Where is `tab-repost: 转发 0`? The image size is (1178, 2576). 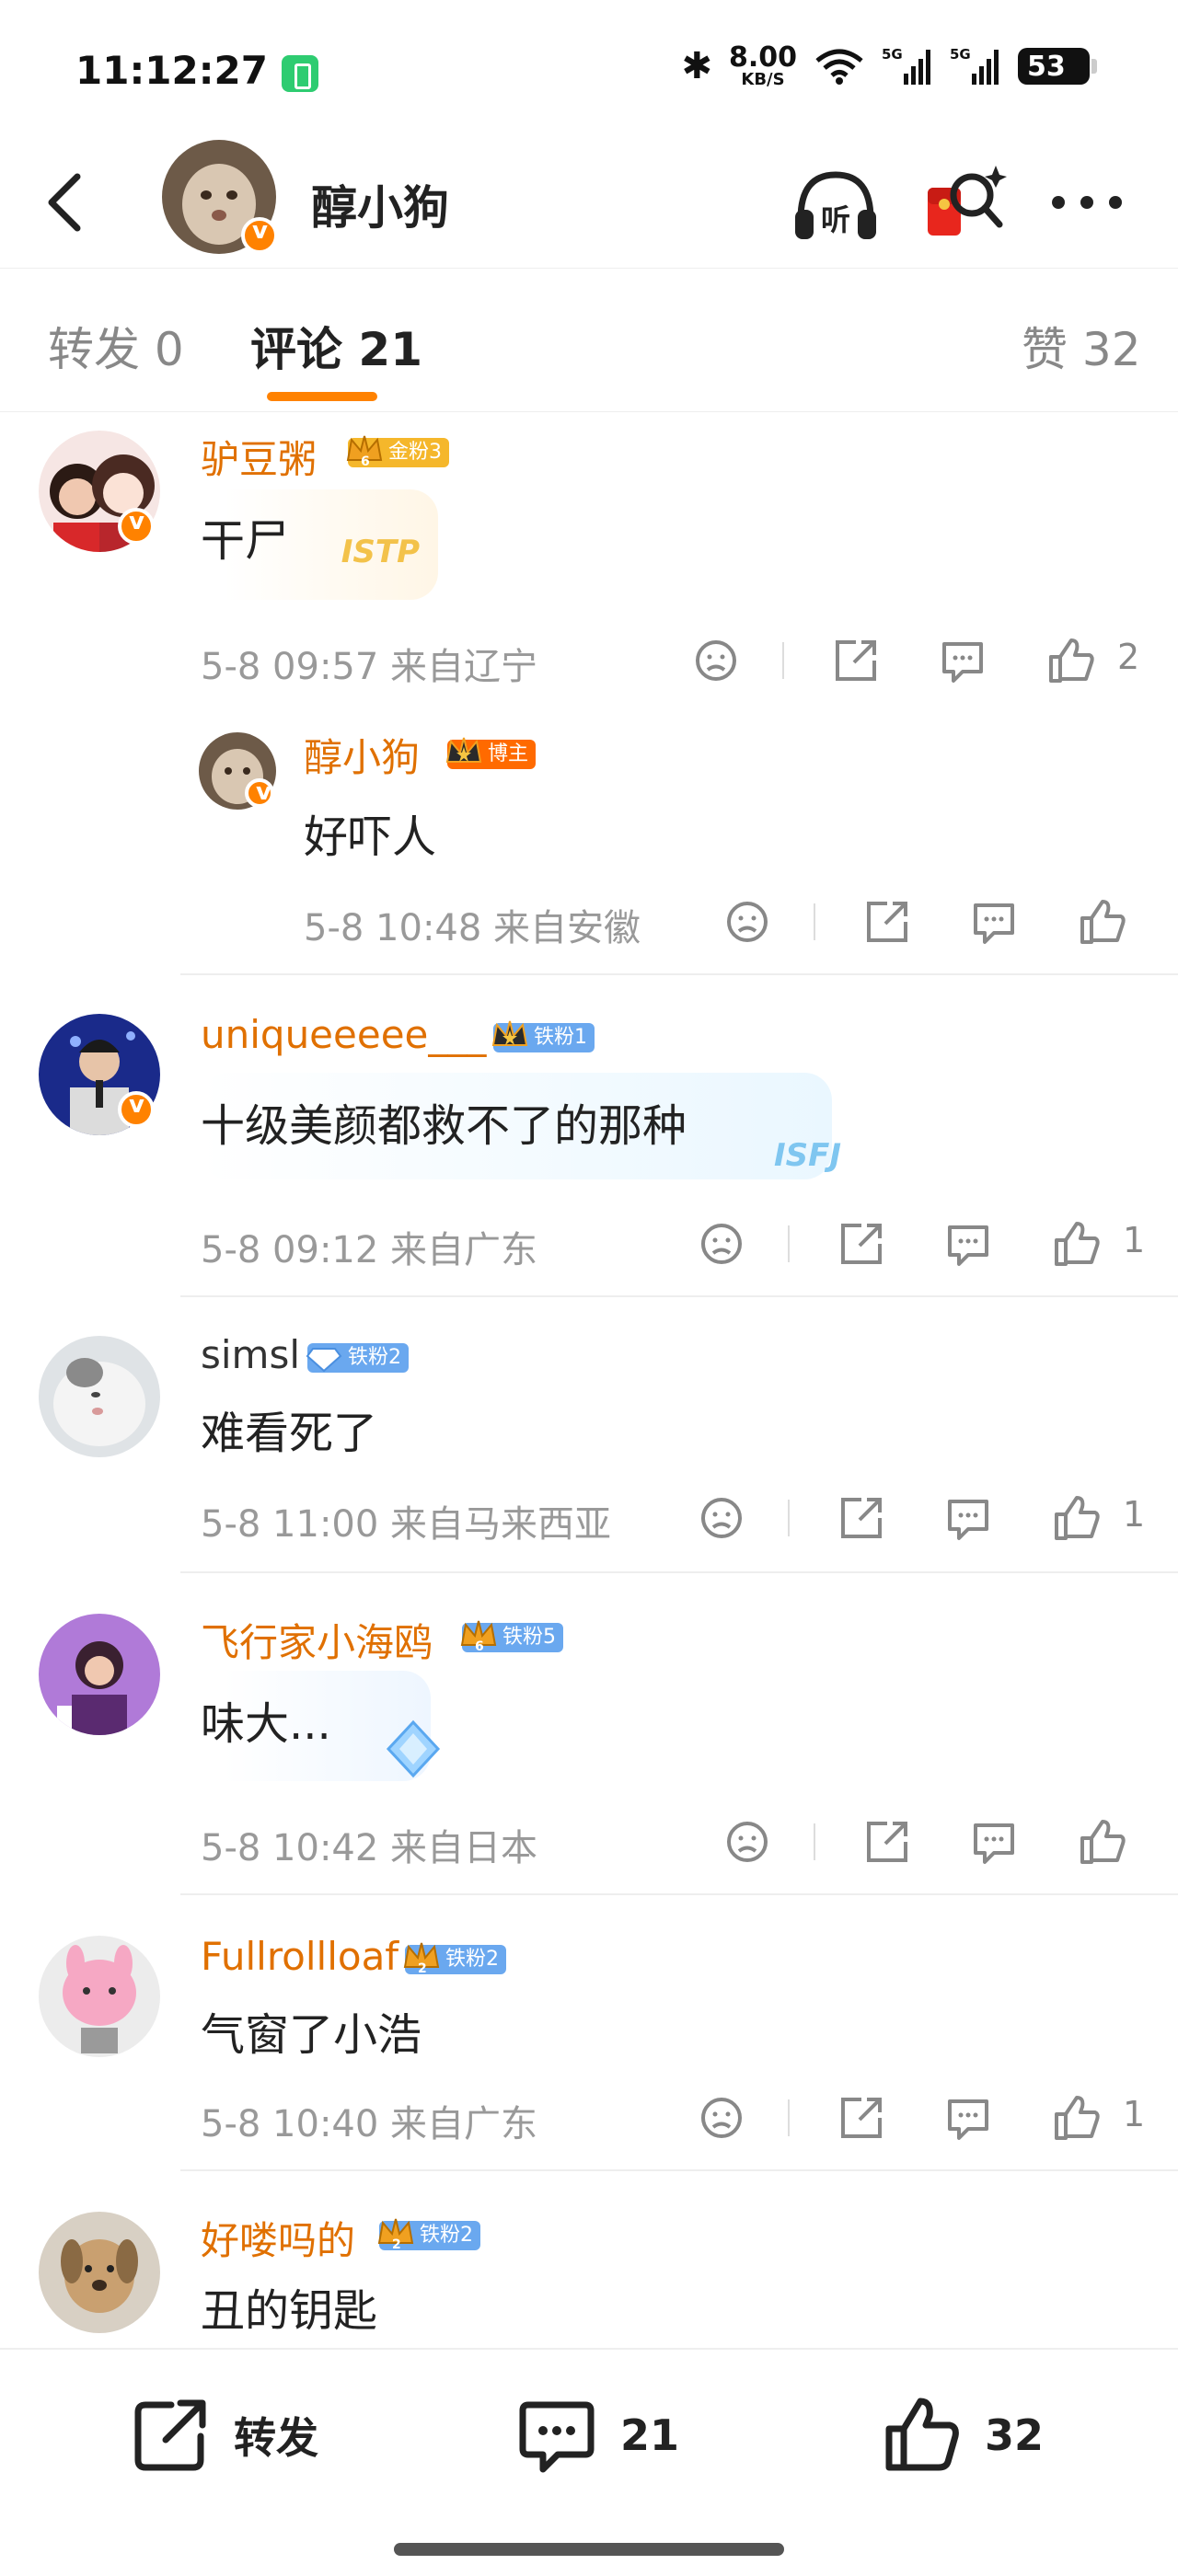 tab-repost: 转发 0 is located at coordinates (116, 346).